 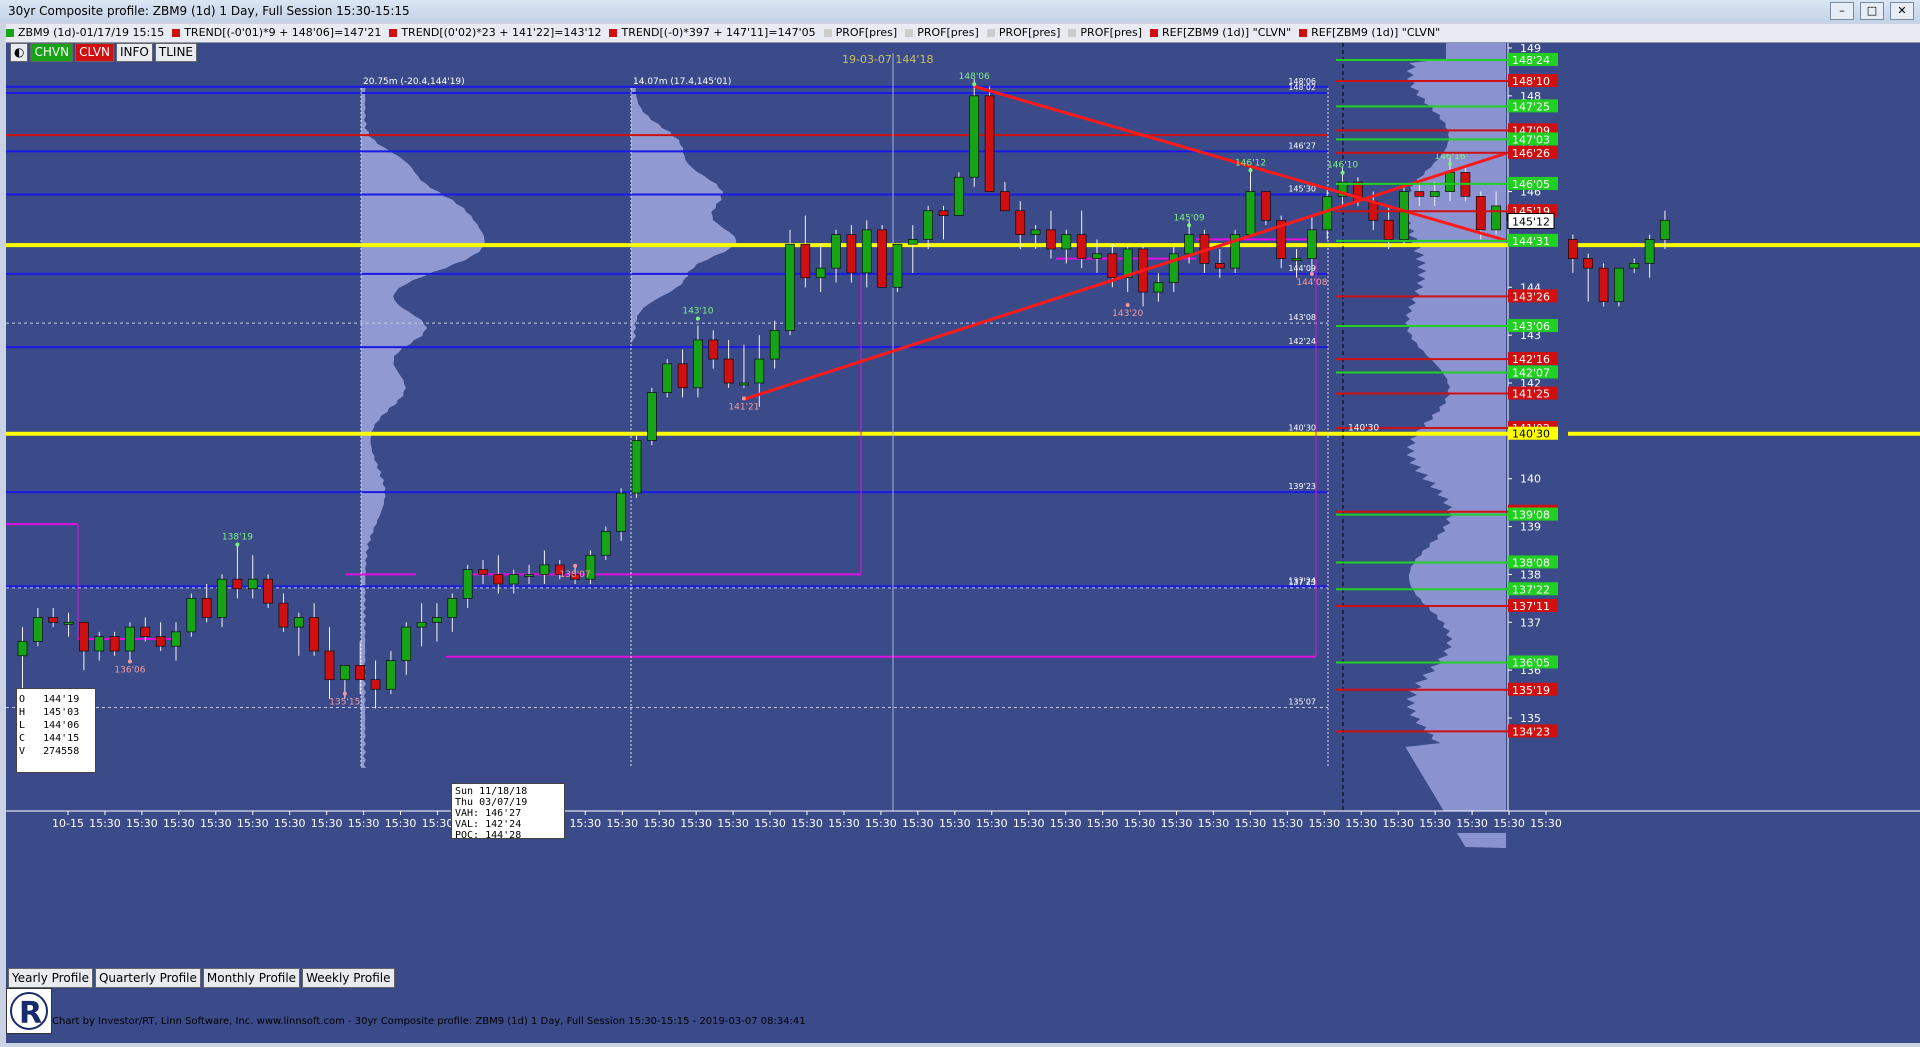 What do you see at coordinates (134, 52) in the screenshot?
I see `info-button: INFO` at bounding box center [134, 52].